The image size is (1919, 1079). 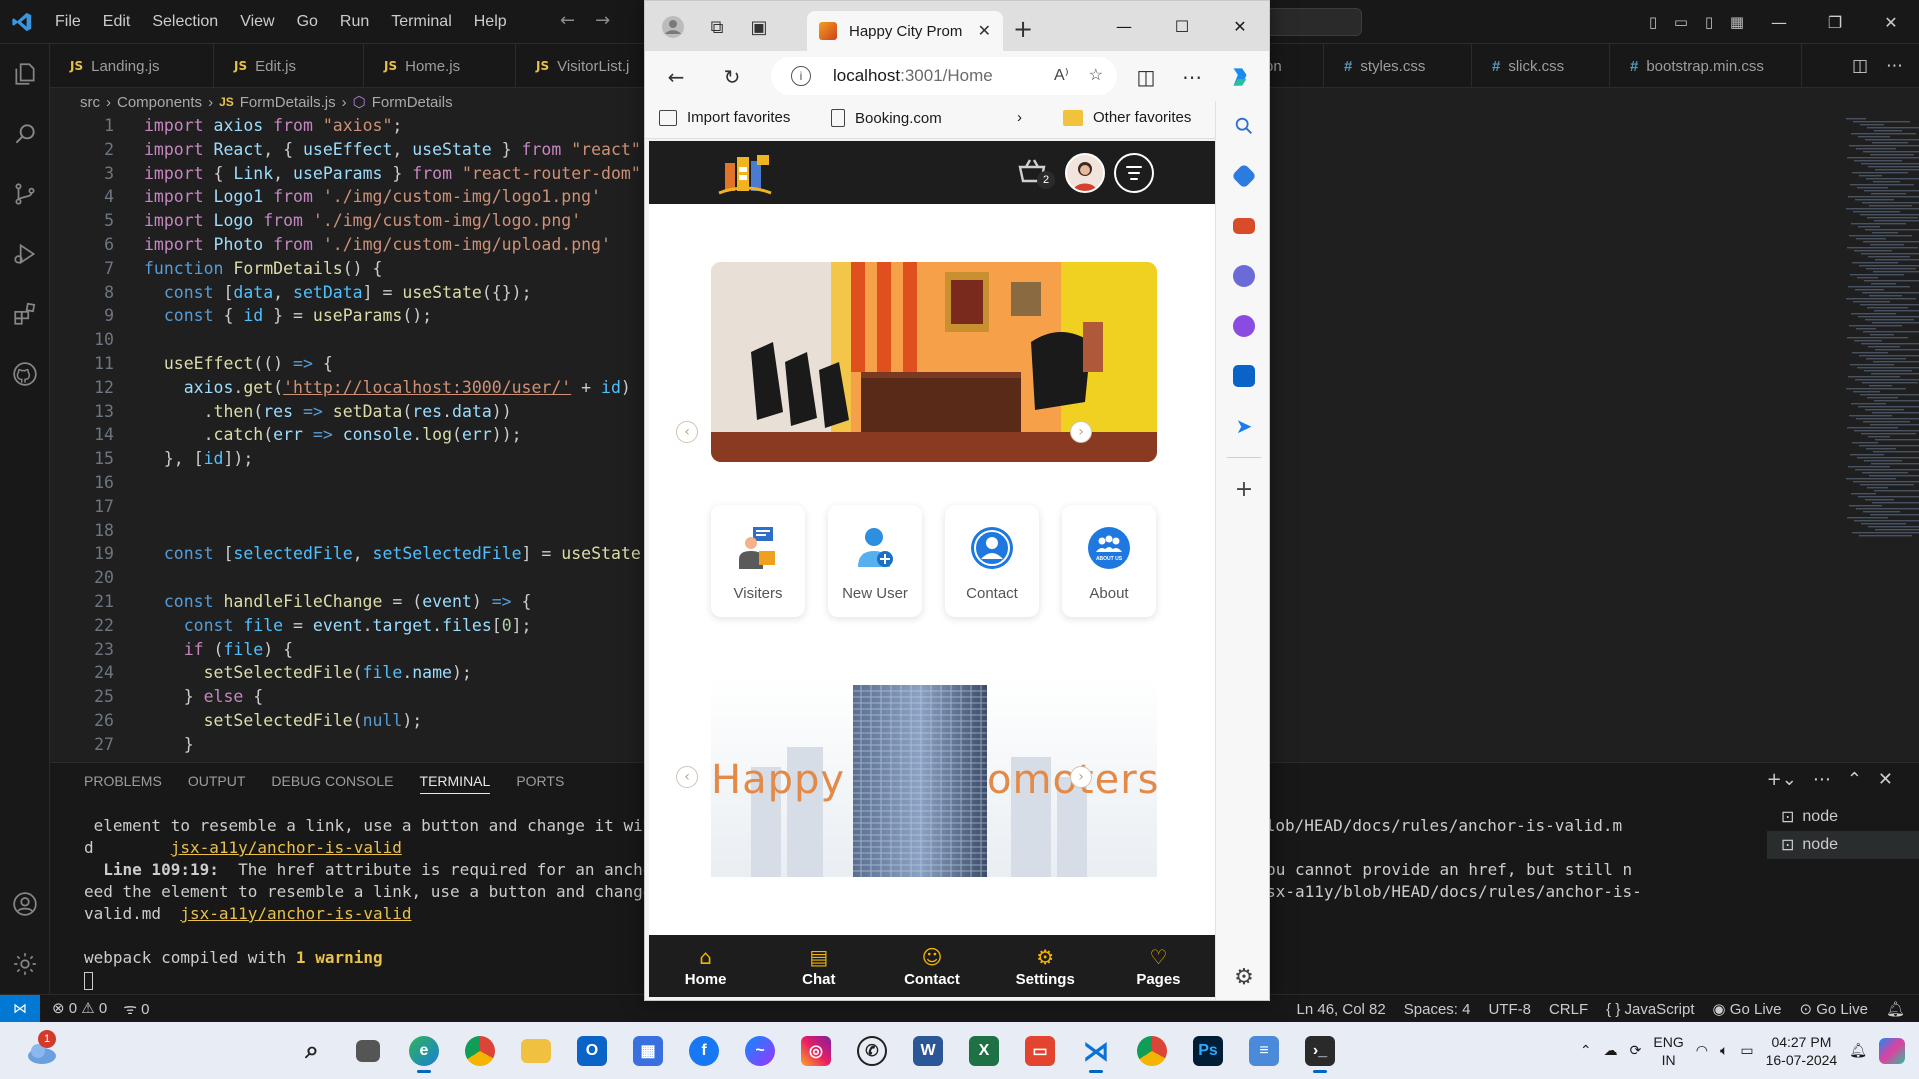 What do you see at coordinates (1036, 173) in the screenshot?
I see `cart-button: 2` at bounding box center [1036, 173].